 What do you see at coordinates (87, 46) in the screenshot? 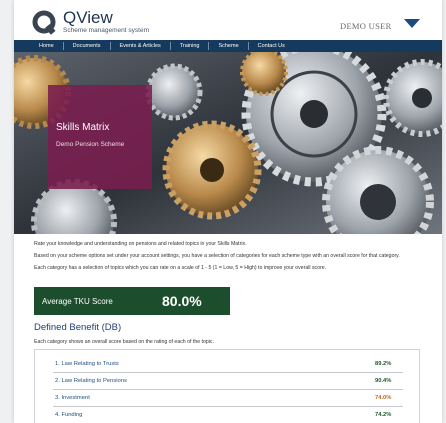
I see `nav-item-documents: Documents` at bounding box center [87, 46].